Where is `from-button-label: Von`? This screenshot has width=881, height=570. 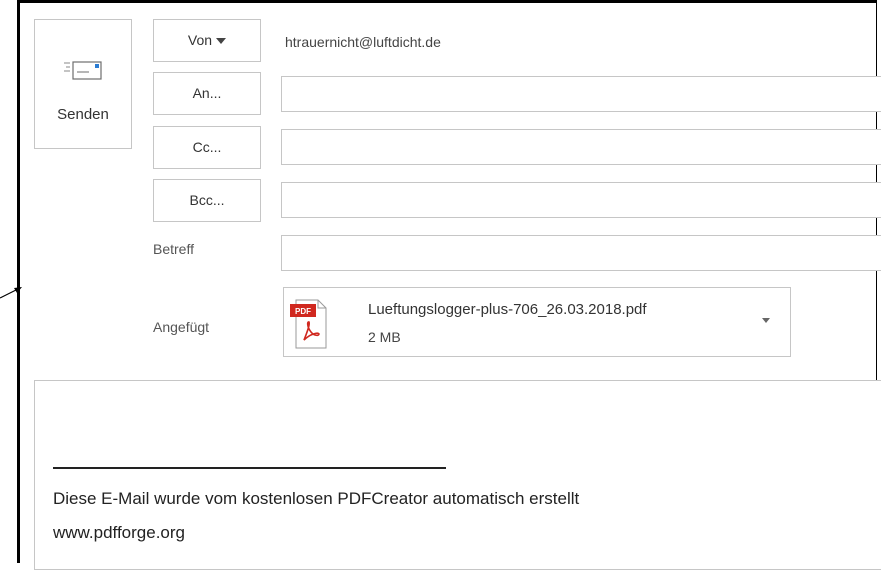
from-button-label: Von is located at coordinates (200, 40).